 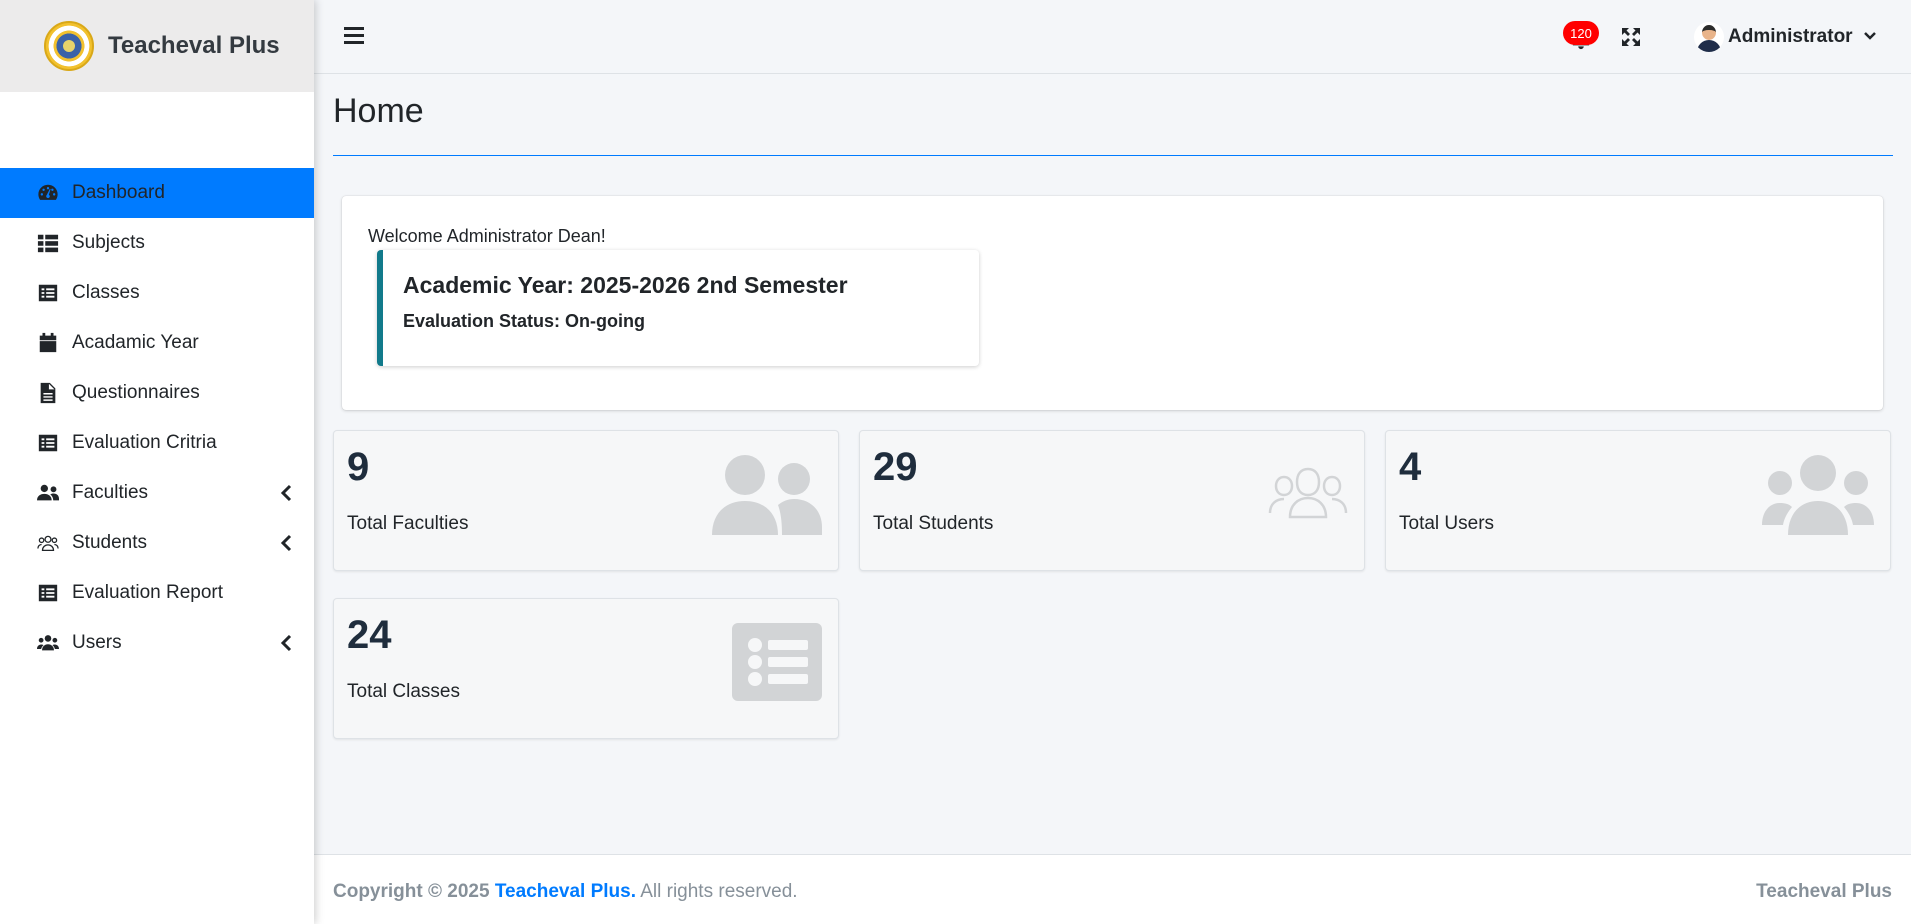 What do you see at coordinates (1112, 500) in the screenshot?
I see `stat-card-students: 29 Total Students` at bounding box center [1112, 500].